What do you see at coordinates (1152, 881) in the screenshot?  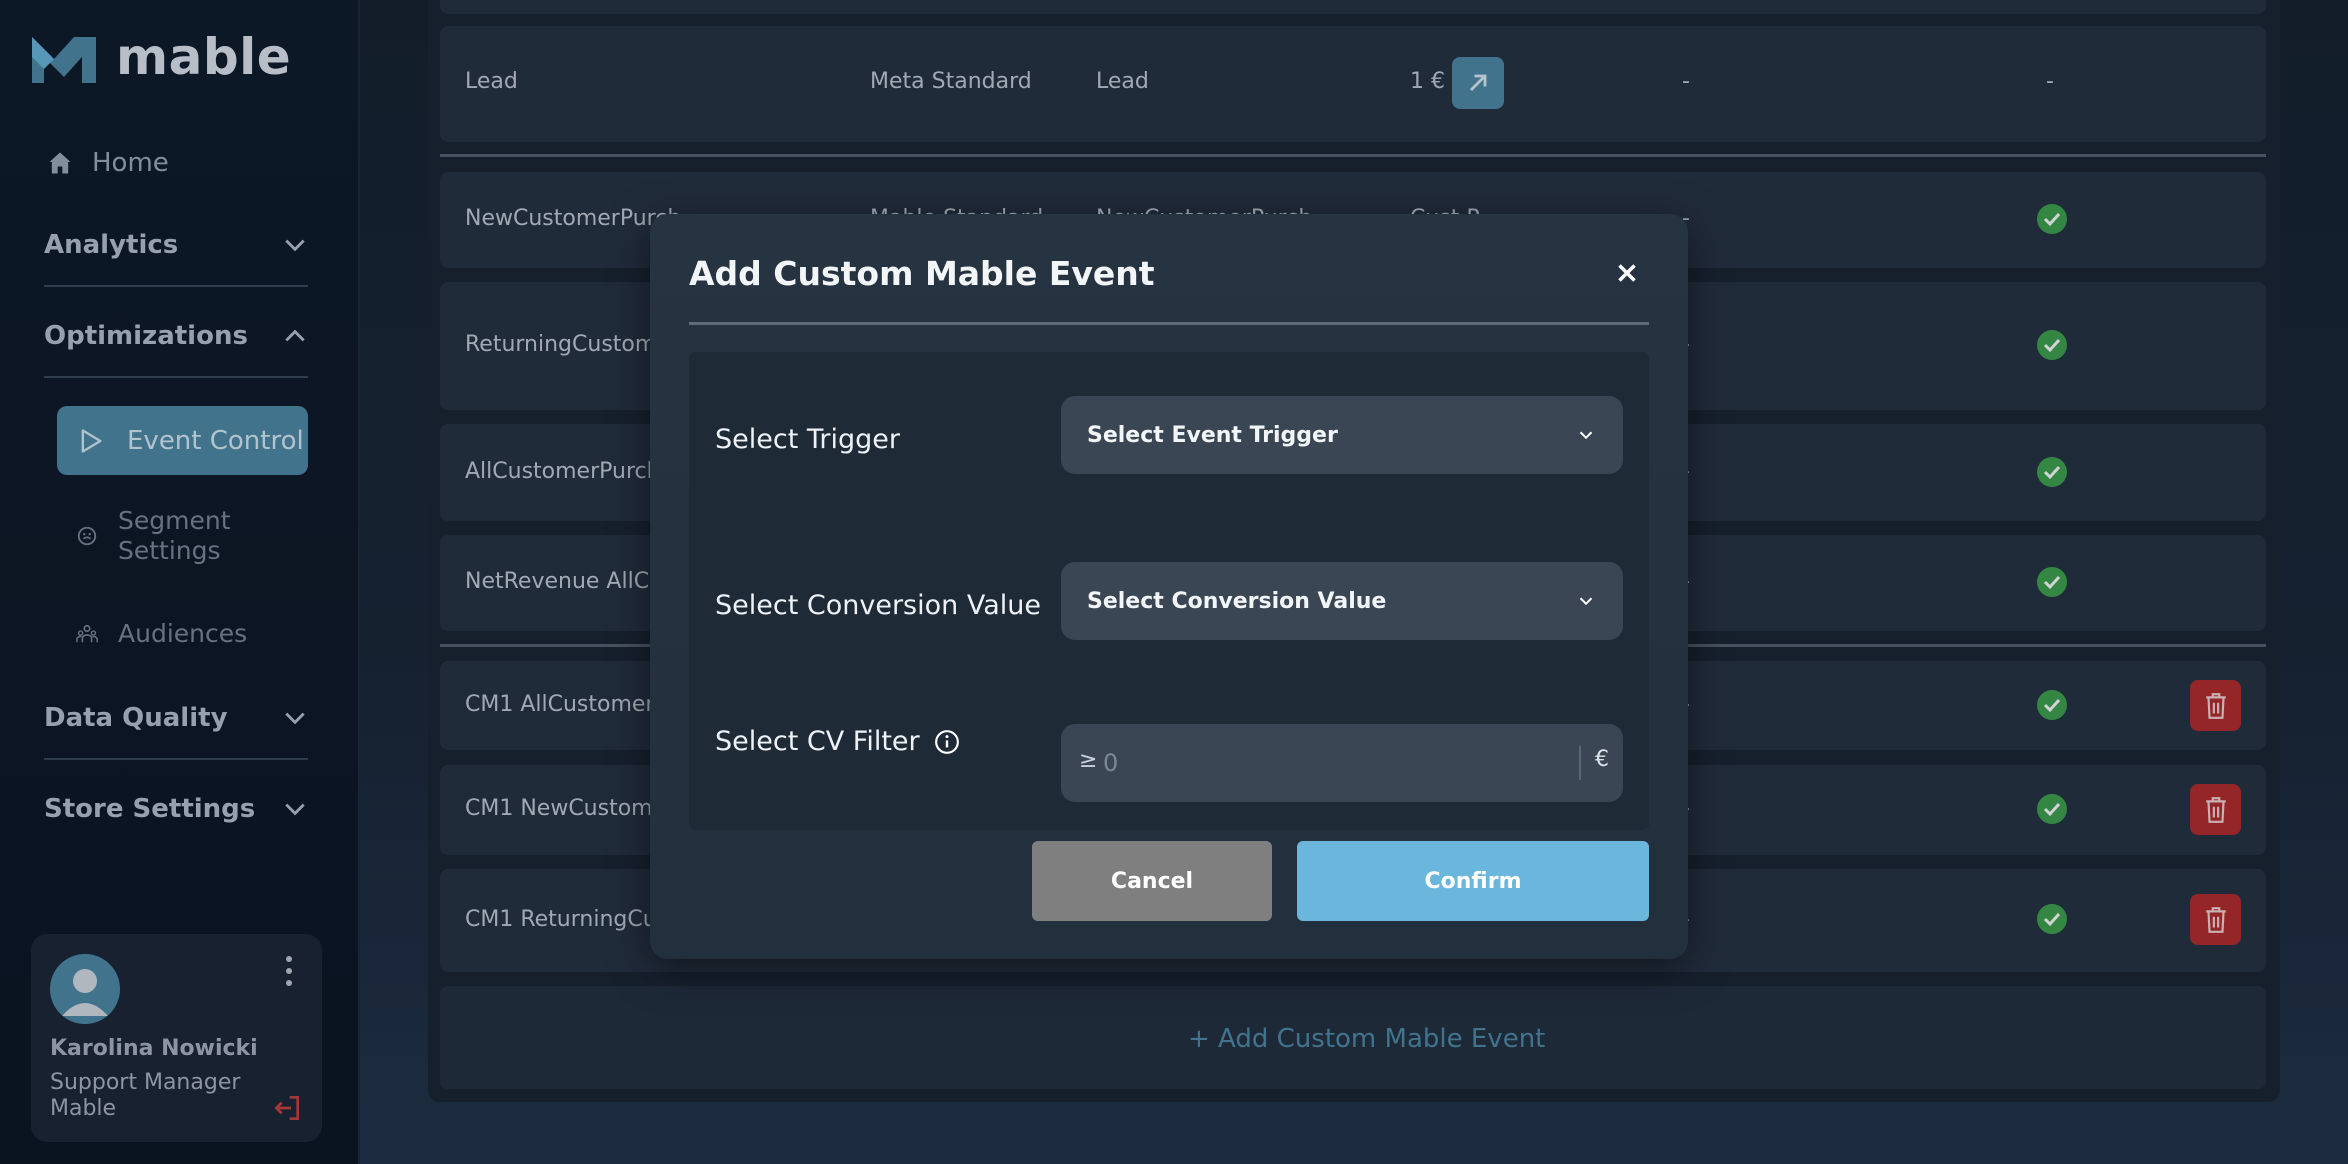 I see `cancel-button: Cancel` at bounding box center [1152, 881].